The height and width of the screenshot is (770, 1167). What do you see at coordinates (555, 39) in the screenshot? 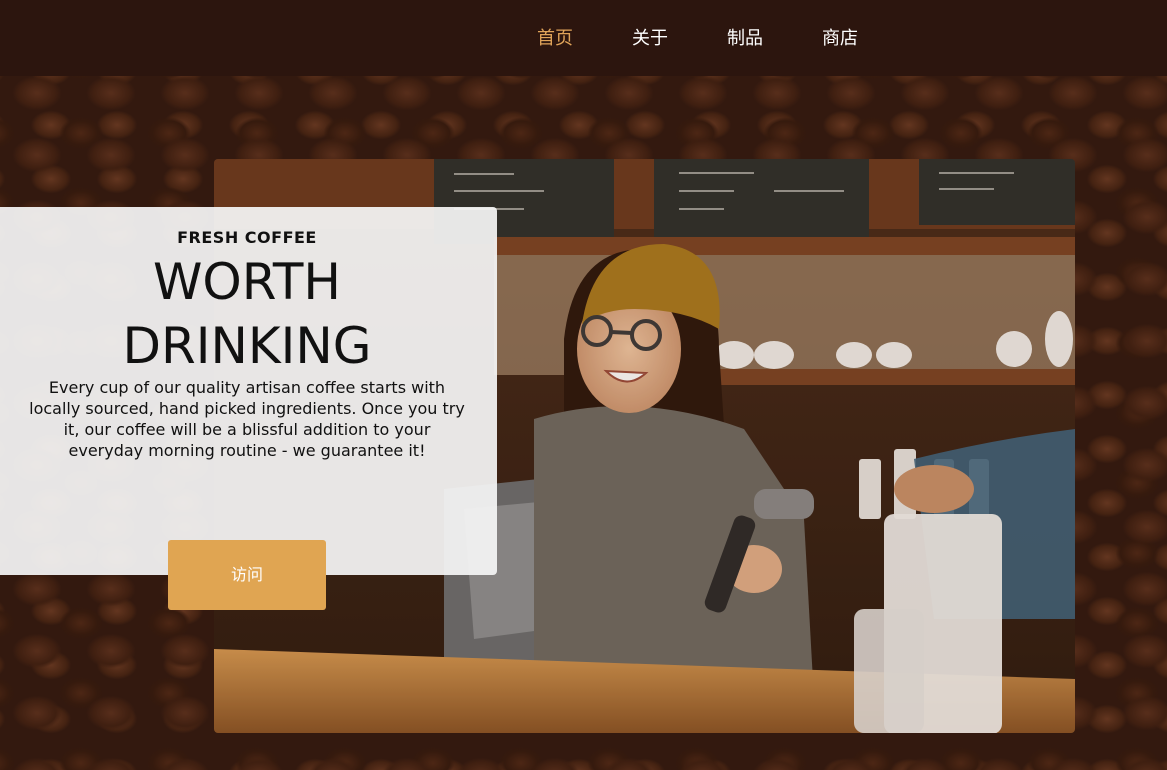
I see `nav-link-home: 首页` at bounding box center [555, 39].